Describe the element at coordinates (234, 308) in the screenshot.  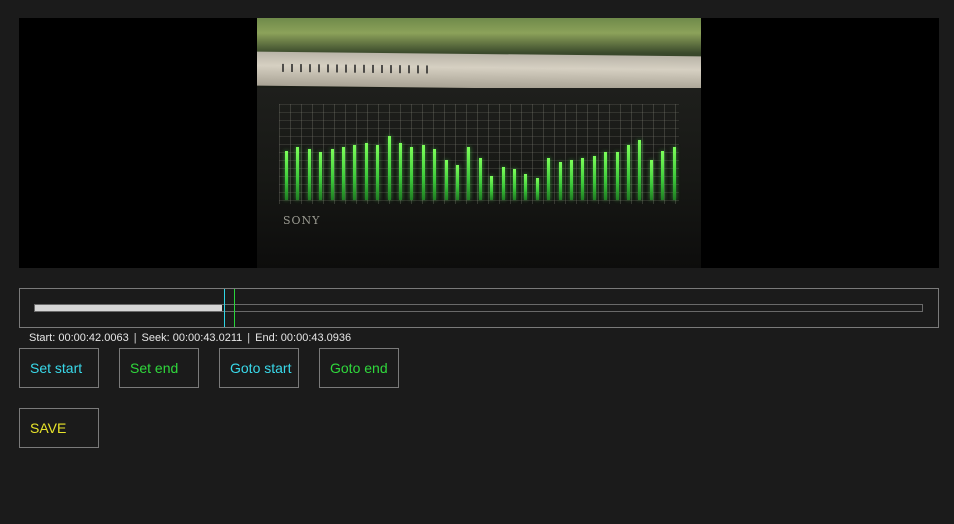
I see `end-marker` at that location.